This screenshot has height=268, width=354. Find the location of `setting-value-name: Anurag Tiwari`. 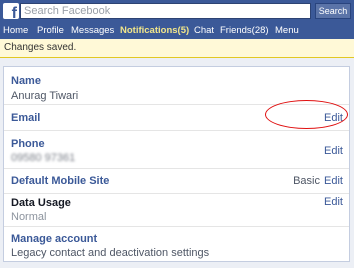

setting-value-name: Anurag Tiwari is located at coordinates (45, 96).